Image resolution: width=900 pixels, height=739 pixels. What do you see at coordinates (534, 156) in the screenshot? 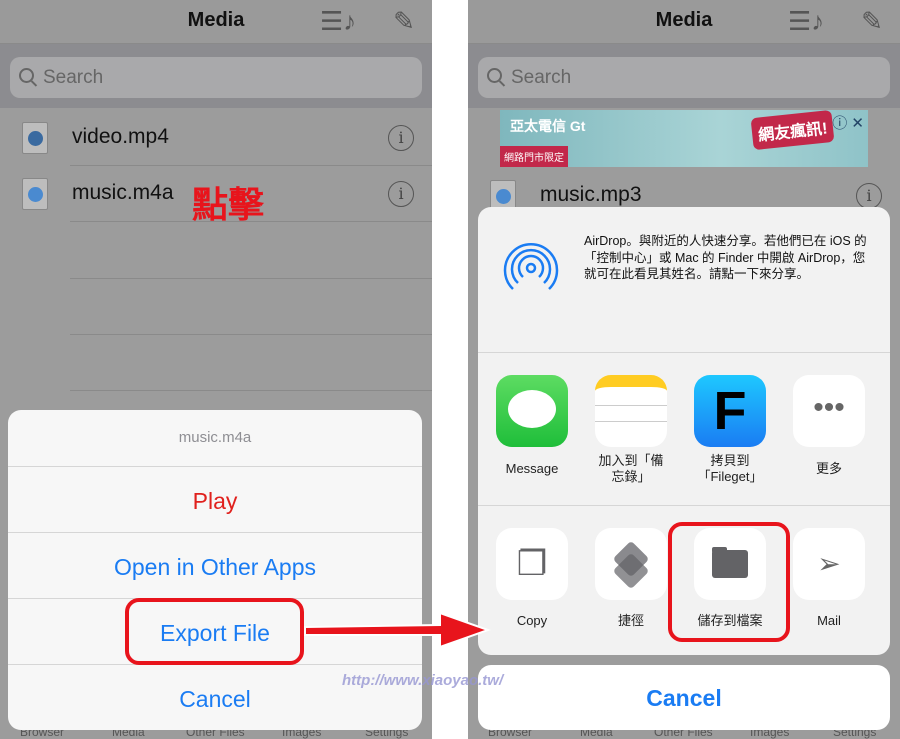
I see `ad-tag: 網路門市限定` at bounding box center [534, 156].